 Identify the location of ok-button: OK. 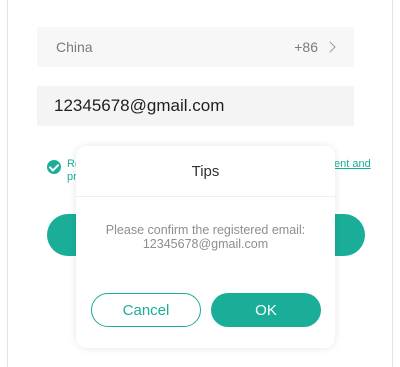
(266, 310).